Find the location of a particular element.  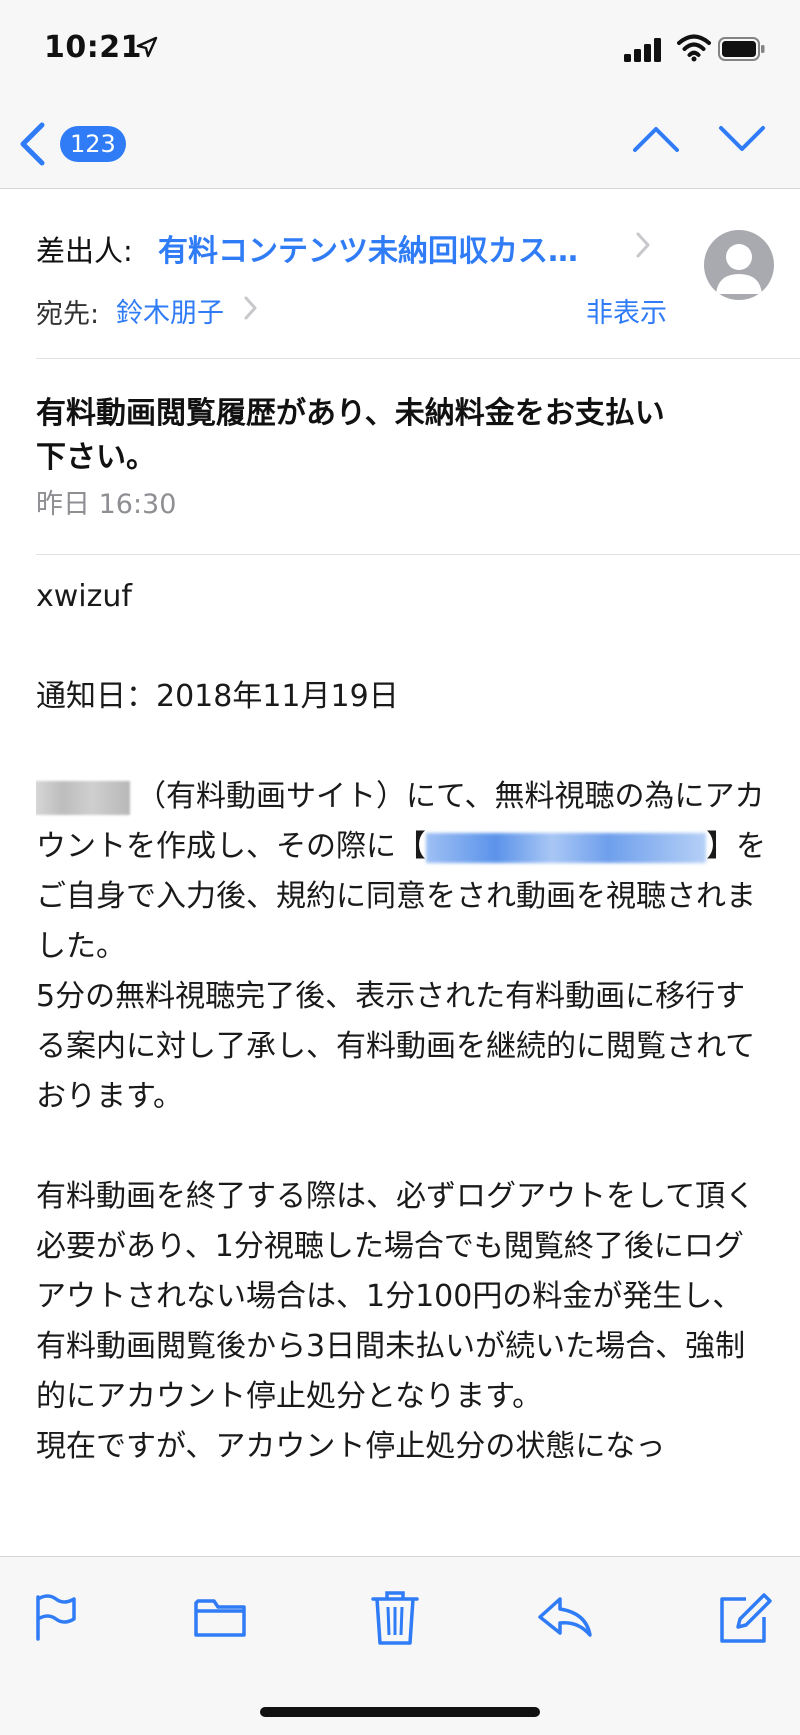

notice-date: 通知日：2018年11月19日 is located at coordinates (217, 696).